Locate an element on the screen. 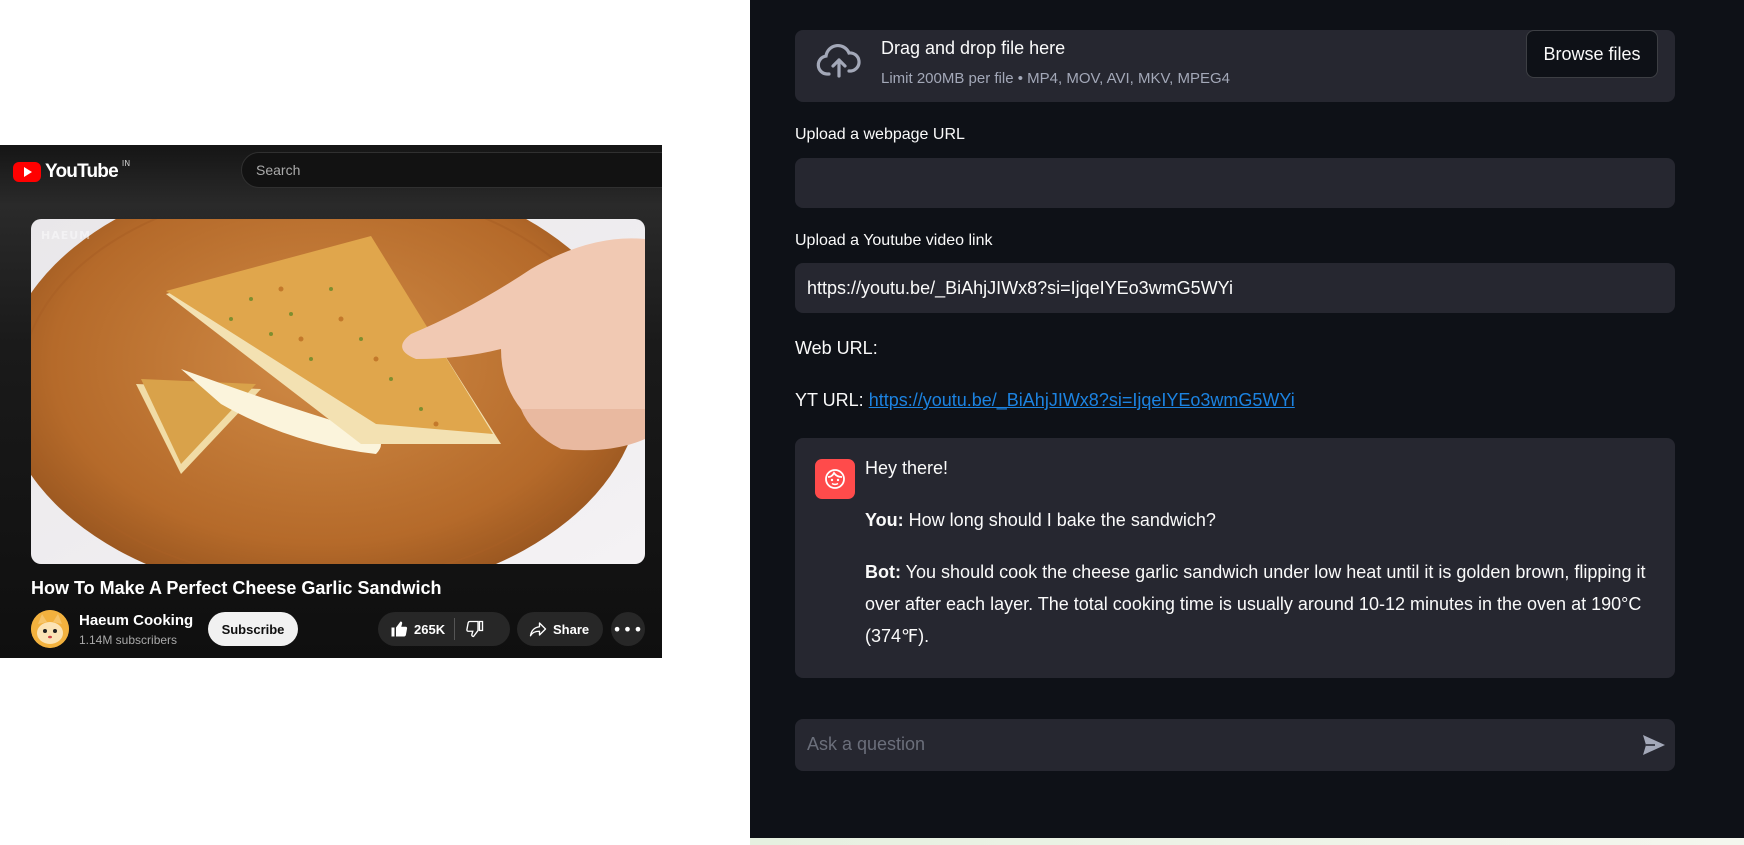 The image size is (1744, 845). like-icon is located at coordinates (399, 629).